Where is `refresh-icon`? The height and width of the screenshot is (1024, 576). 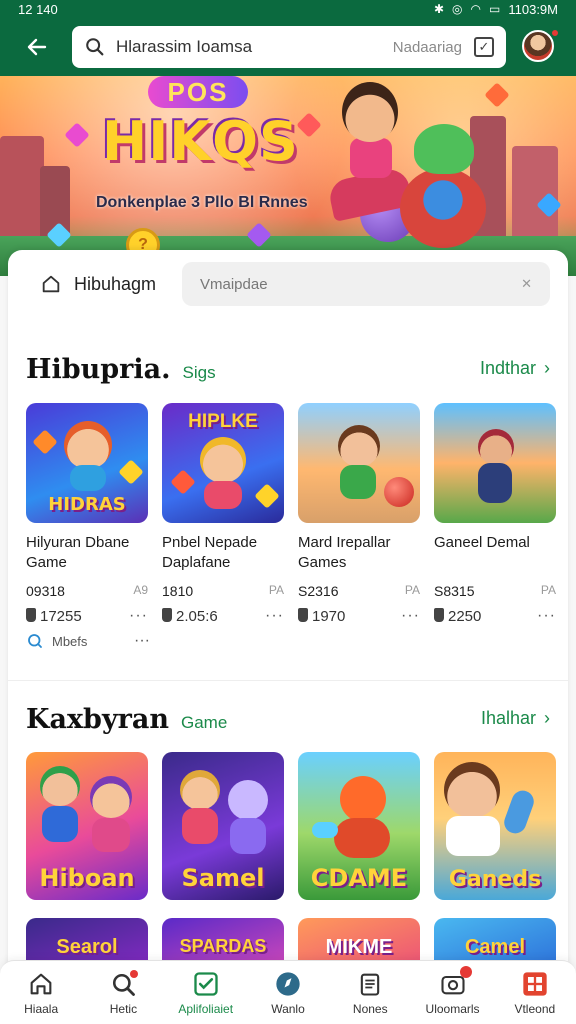 refresh-icon is located at coordinates (35, 641).